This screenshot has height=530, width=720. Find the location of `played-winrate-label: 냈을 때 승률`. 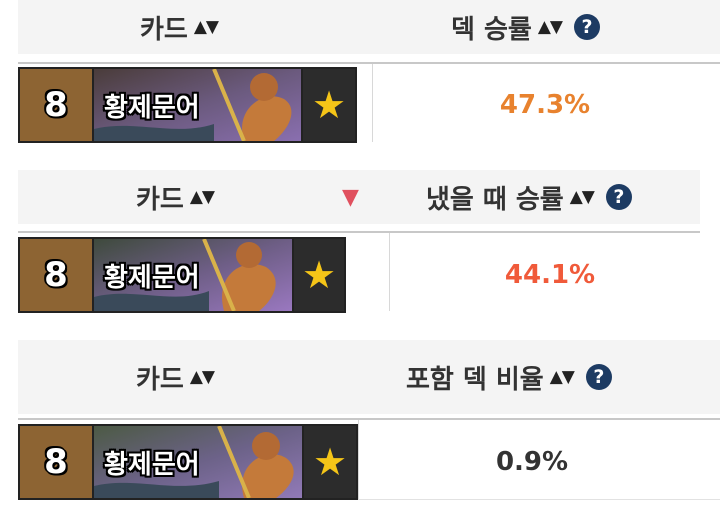

played-winrate-label: 냈을 때 승률 is located at coordinates (495, 199).